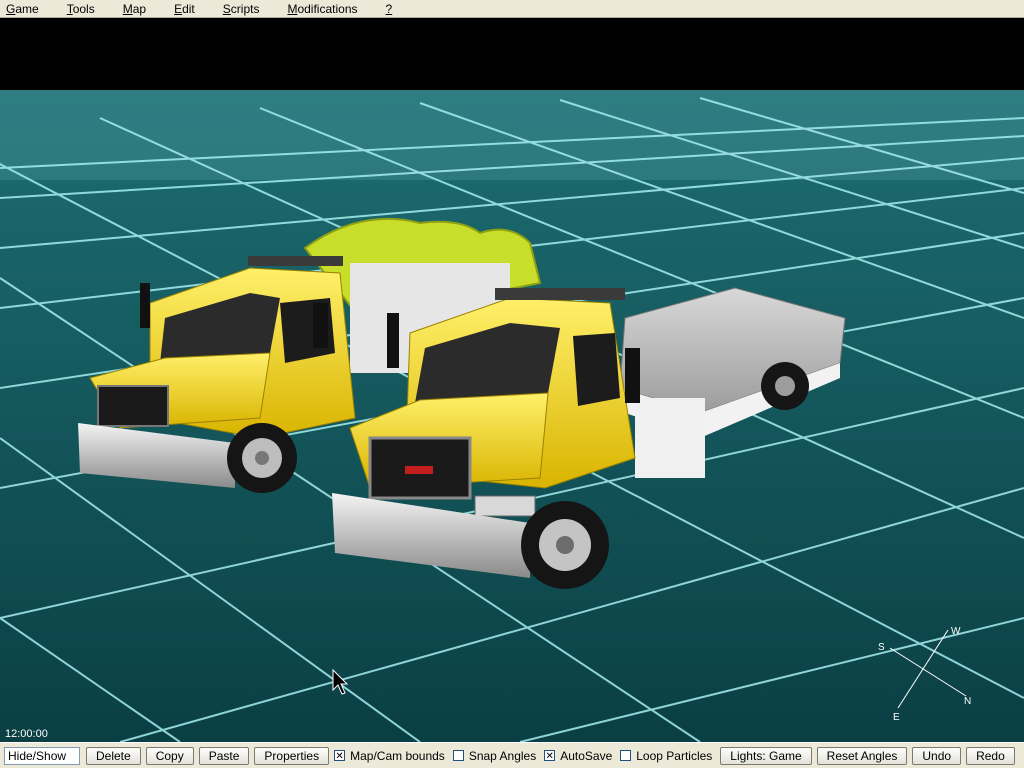  Describe the element at coordinates (967, 701) in the screenshot. I see `compass-n-label: N` at that location.